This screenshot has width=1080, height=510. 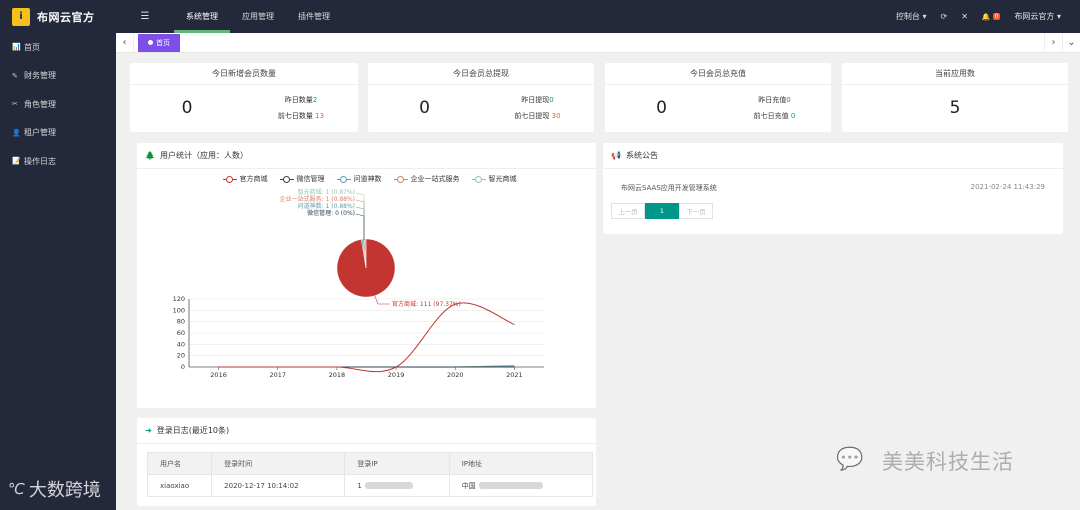 I want to click on sidebar-item-label: 首页, so click(x=32, y=47).